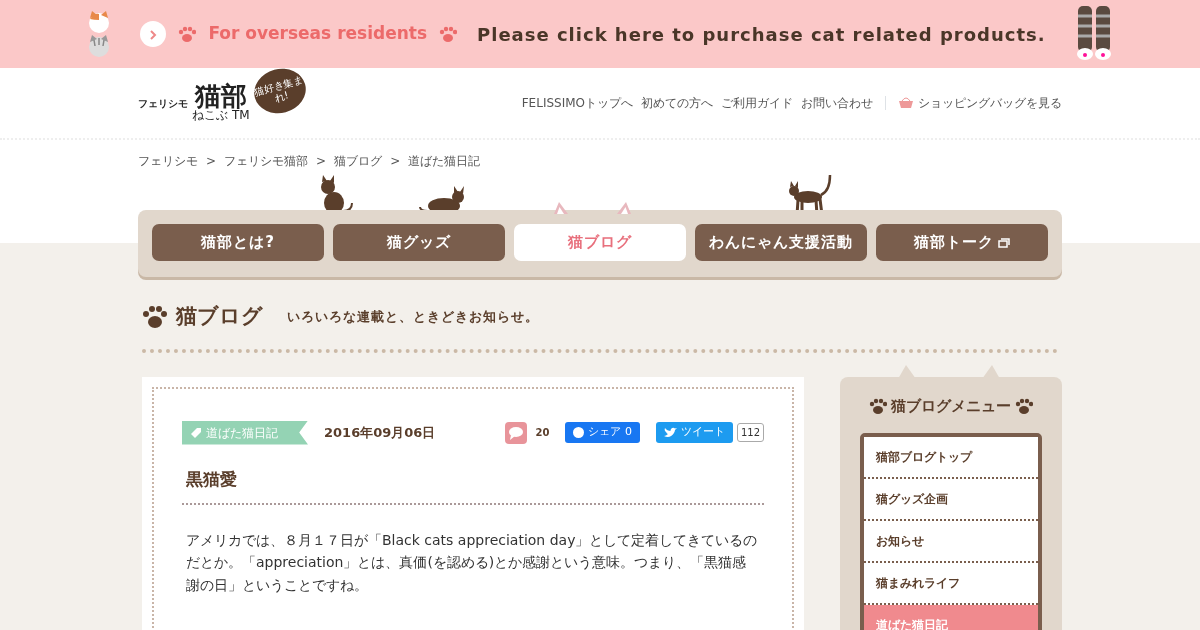 This screenshot has height=630, width=1200. What do you see at coordinates (757, 103) in the screenshot?
I see `header-link: ご利用ガイド` at bounding box center [757, 103].